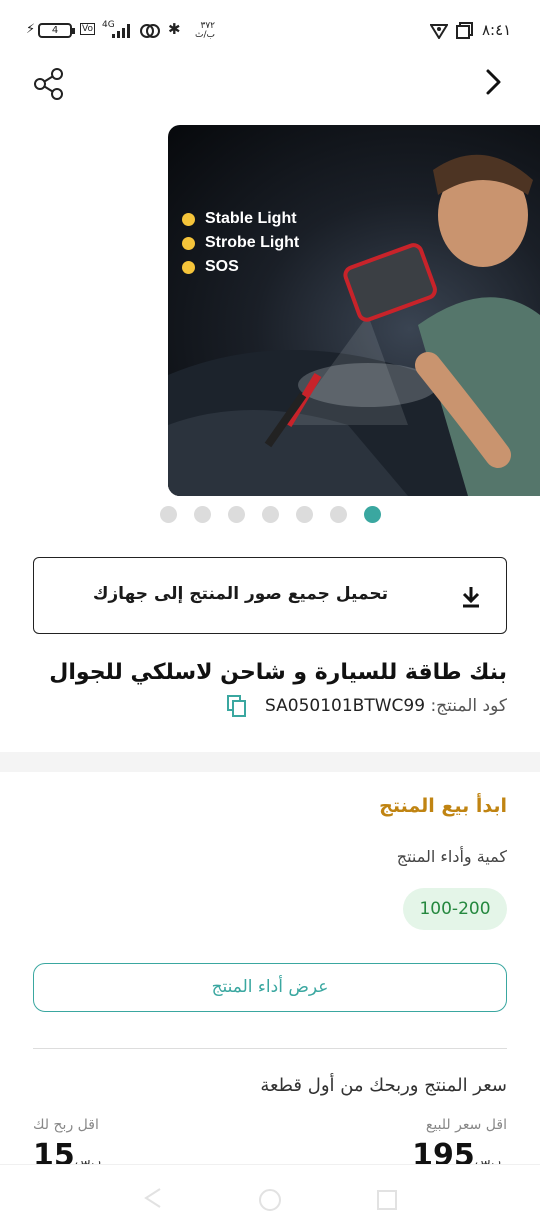 The width and height of the screenshot is (540, 1231). I want to click on top-bar, so click(270, 82).